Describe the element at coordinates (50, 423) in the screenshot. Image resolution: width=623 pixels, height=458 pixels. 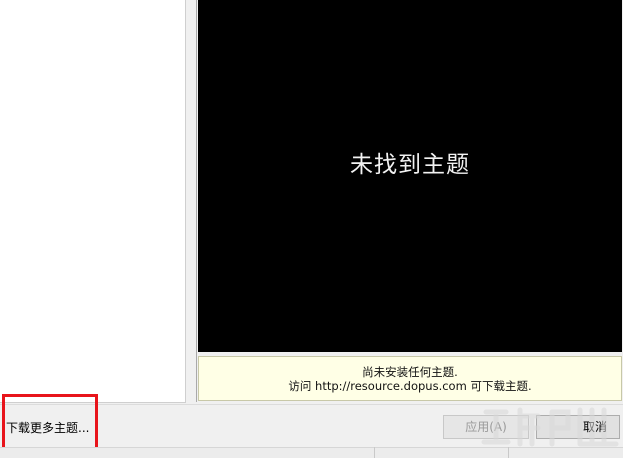
I see `highlight-box` at that location.